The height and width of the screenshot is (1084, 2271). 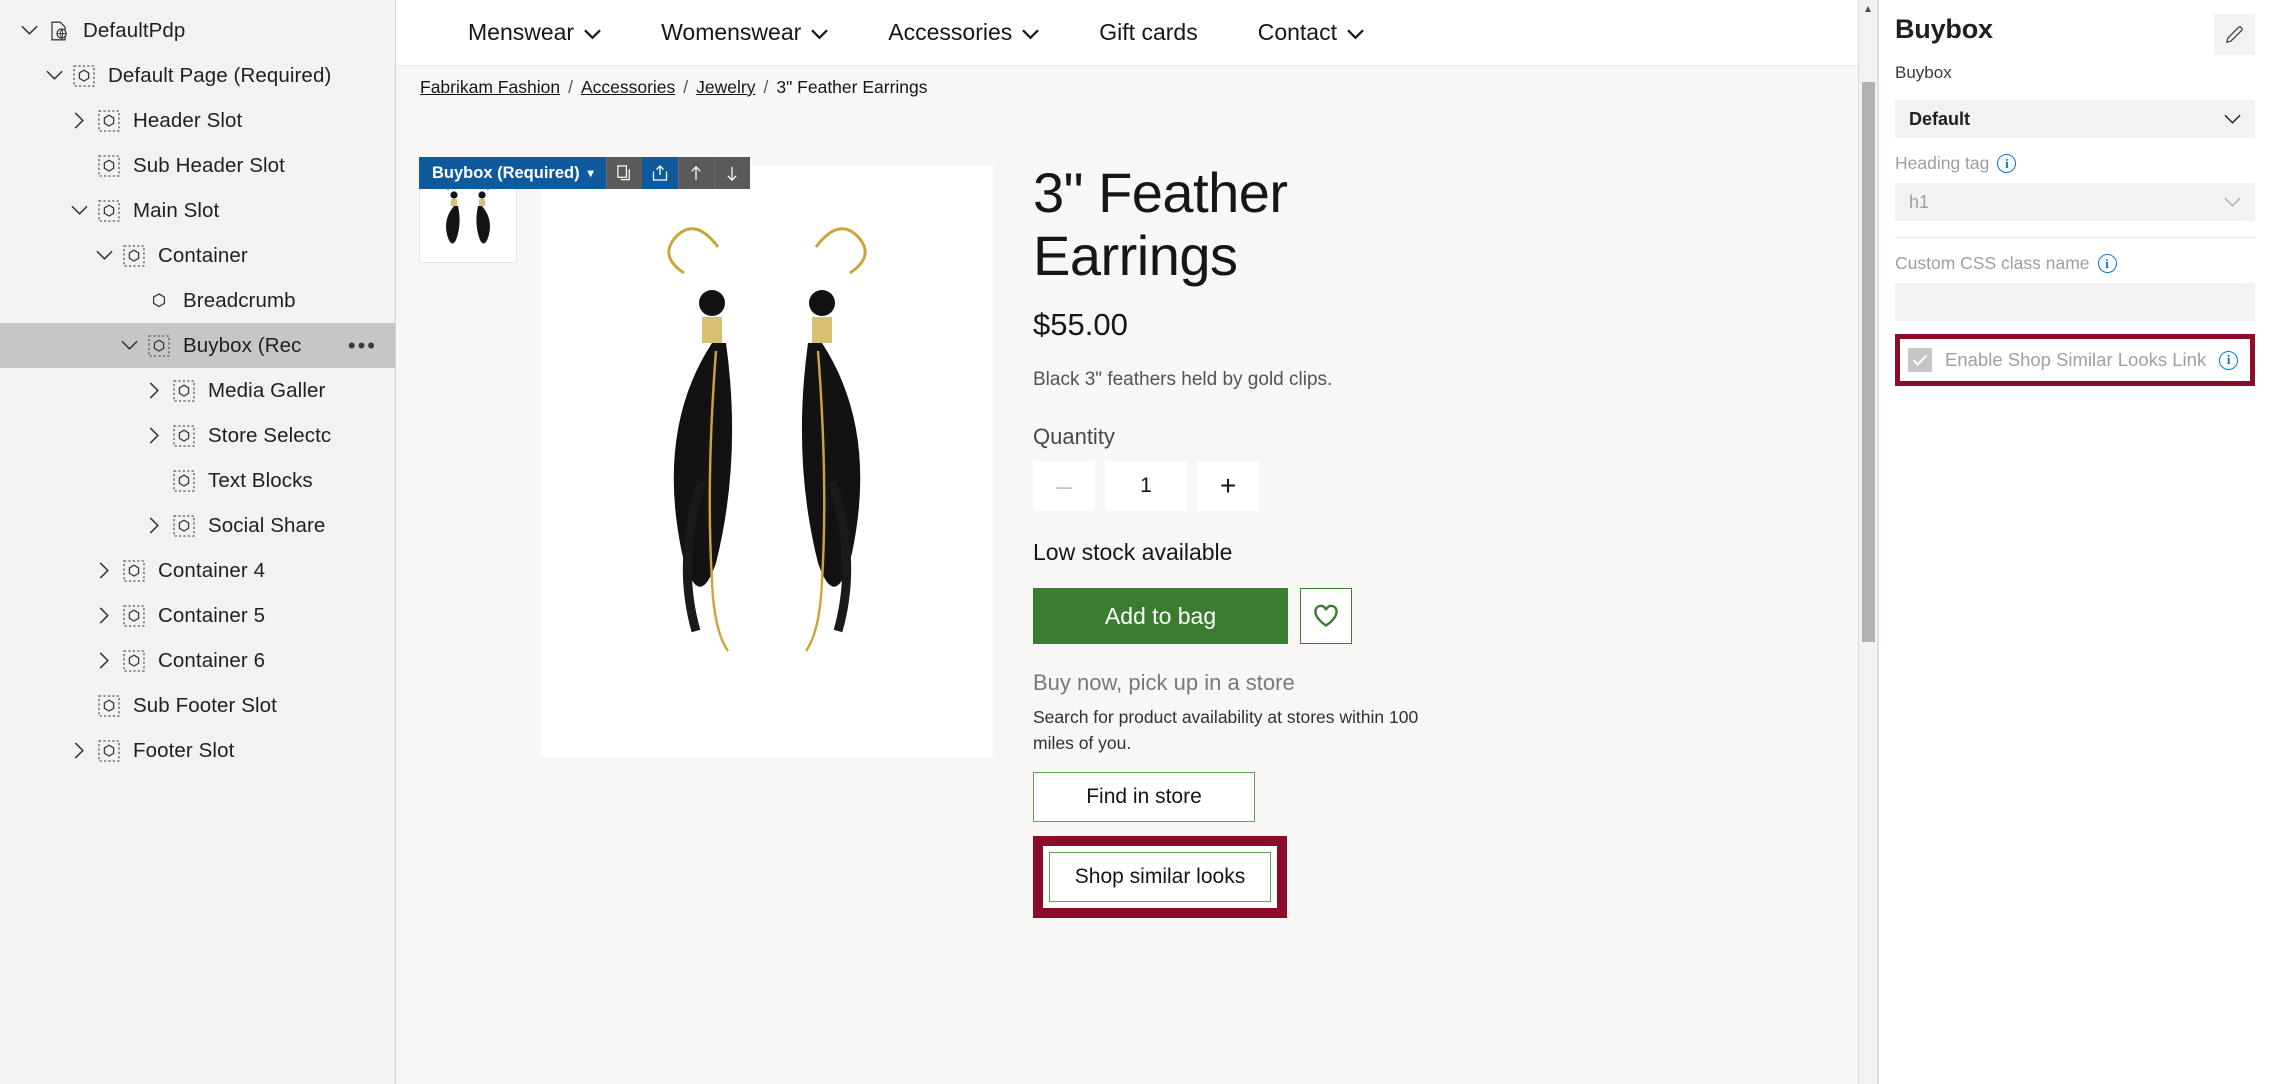 I want to click on selected-module-chip: Buybox (Required) ▾, so click(x=512, y=173).